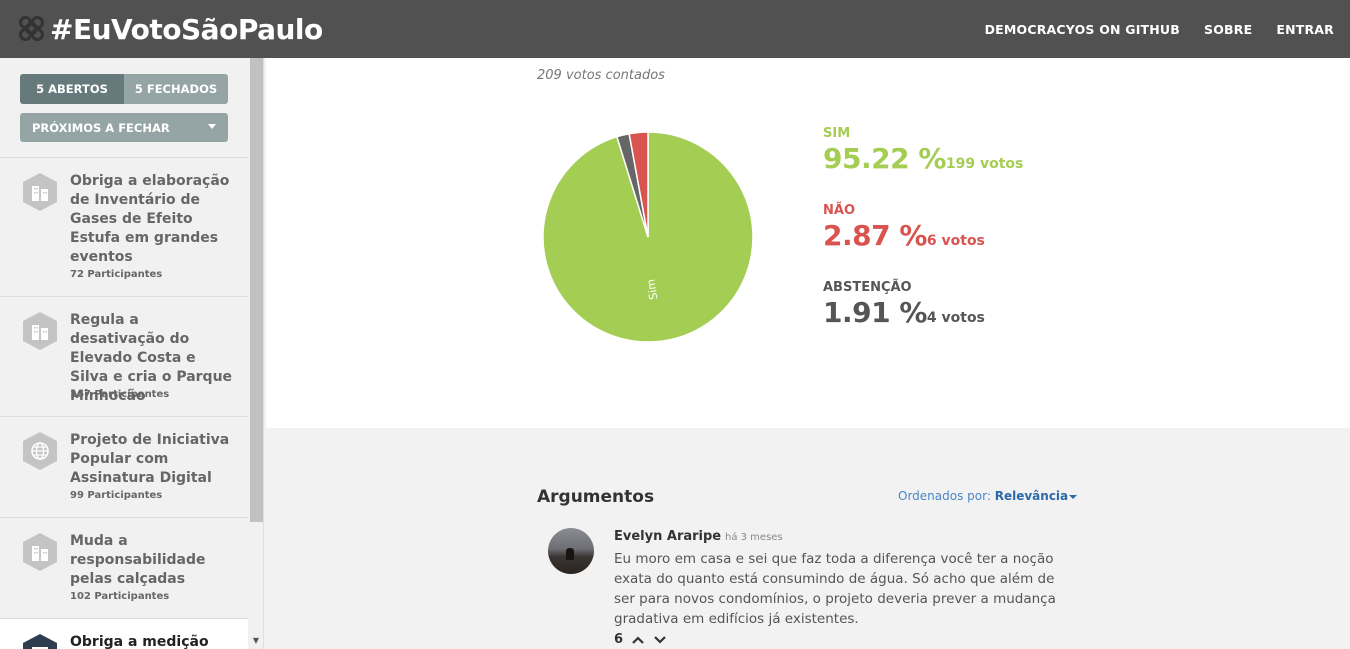 The width and height of the screenshot is (1350, 649). I want to click on comment-votes: 6, so click(640, 639).